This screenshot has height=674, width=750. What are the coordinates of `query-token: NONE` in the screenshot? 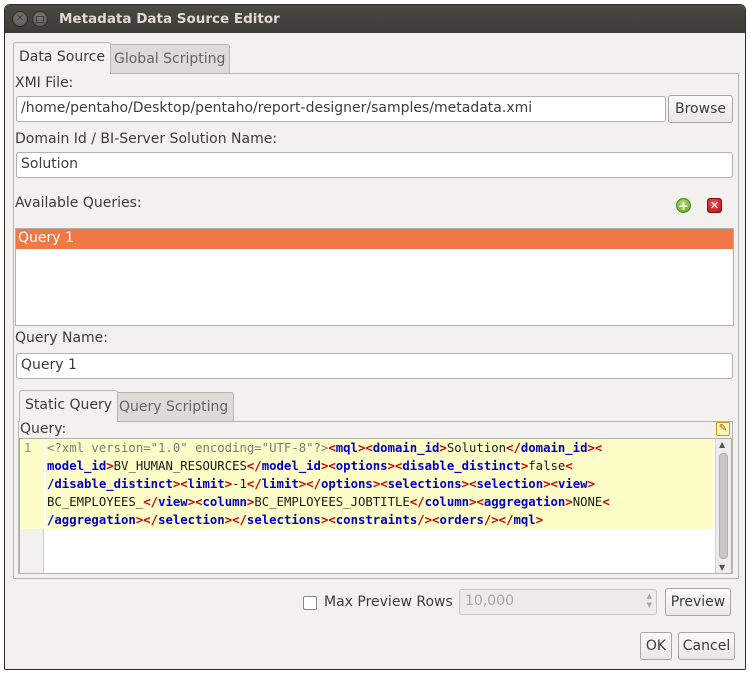 It's located at (587, 502).